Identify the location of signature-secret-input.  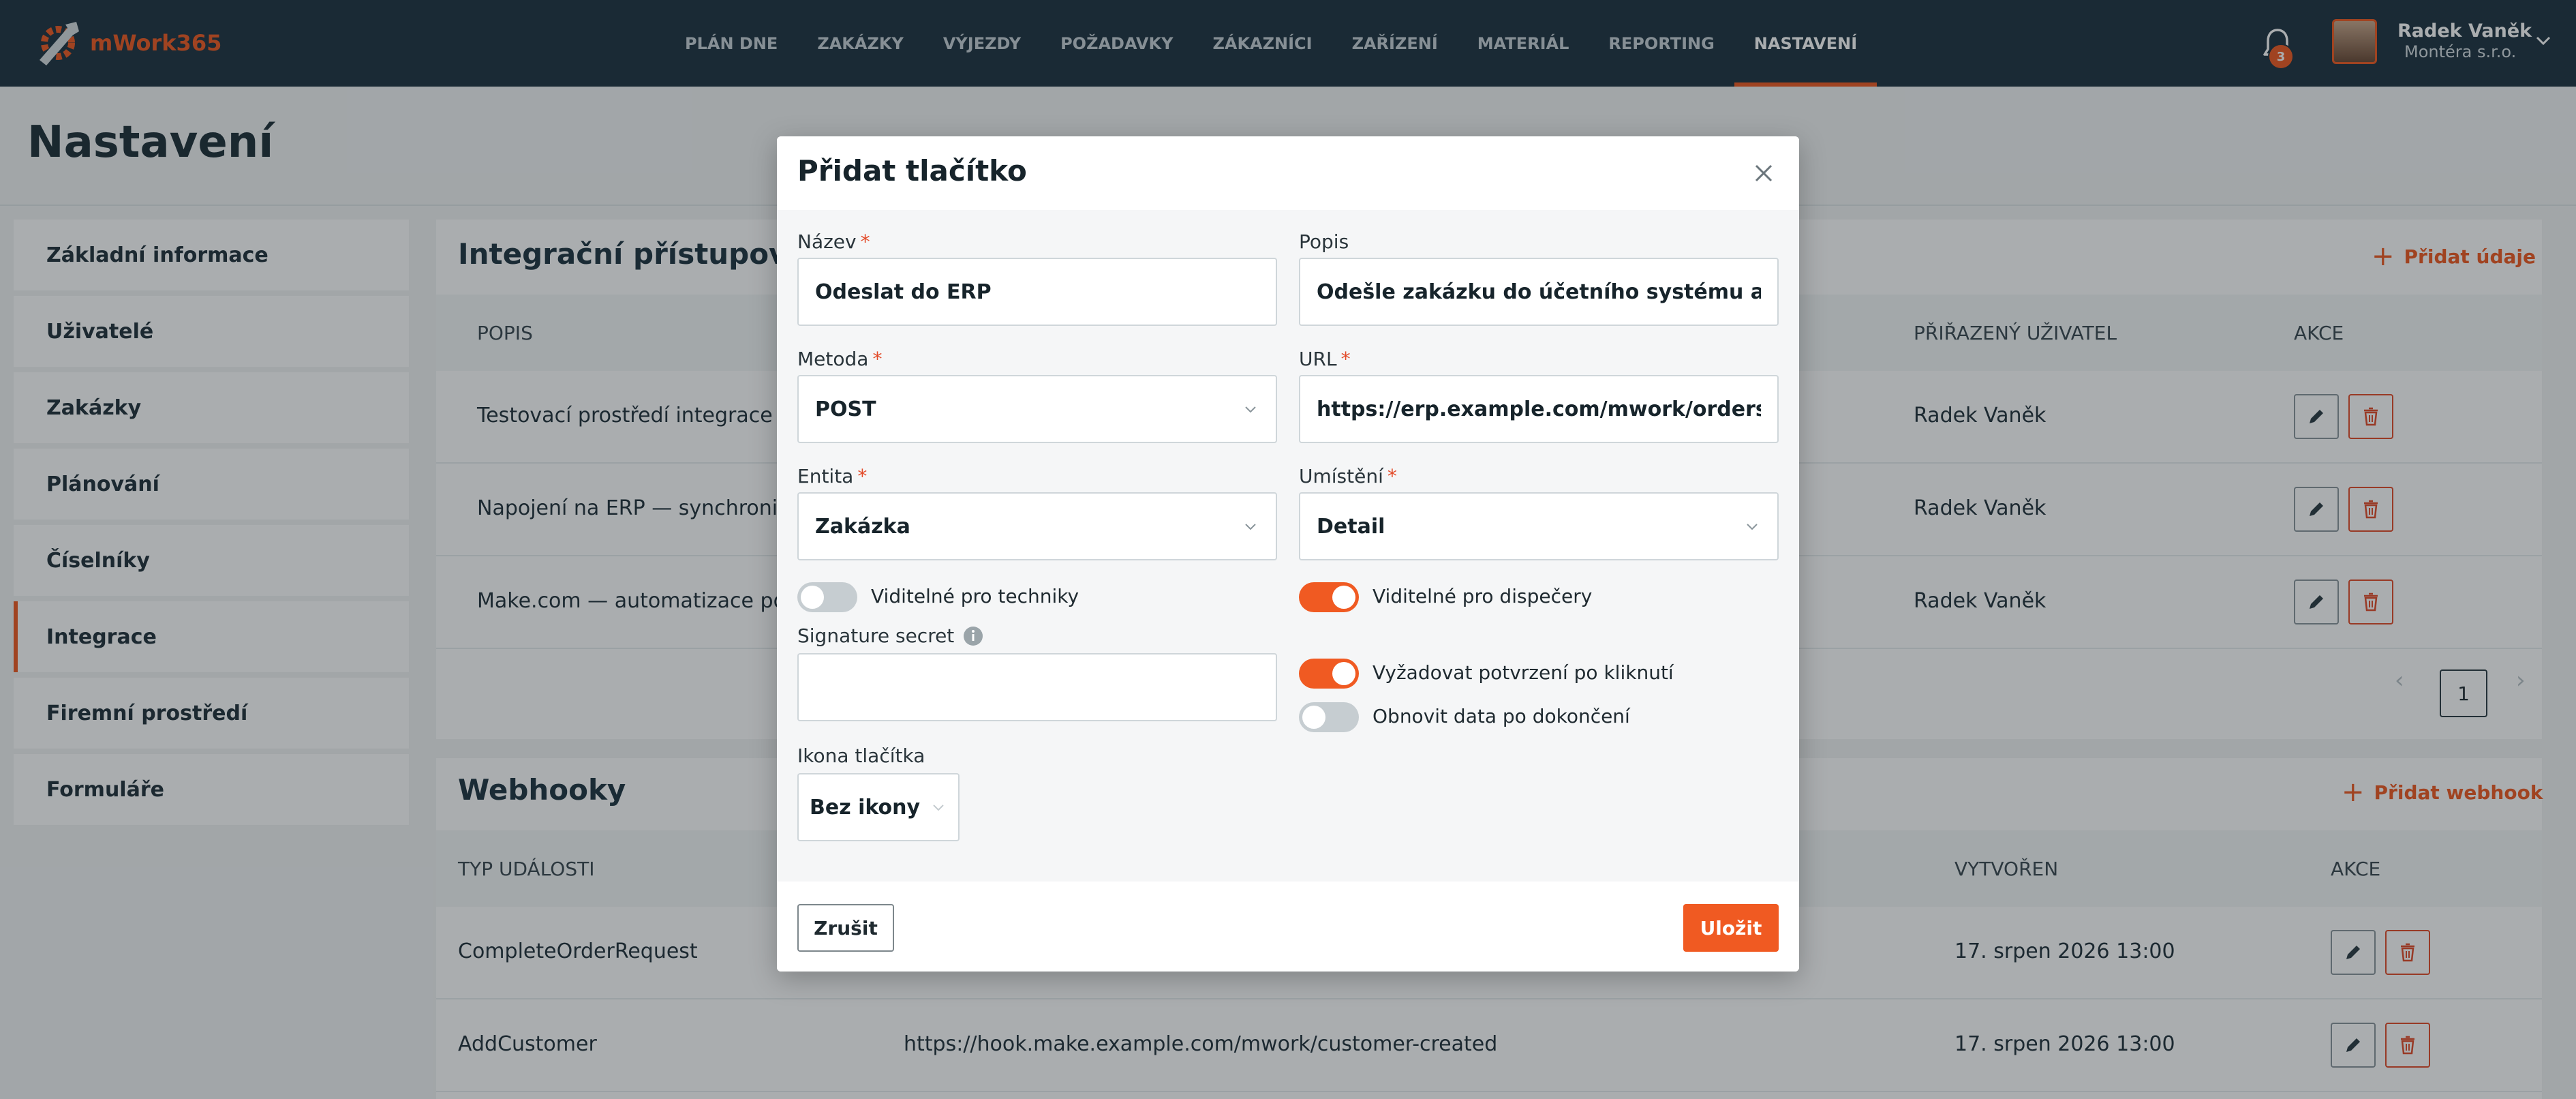
(1037, 687).